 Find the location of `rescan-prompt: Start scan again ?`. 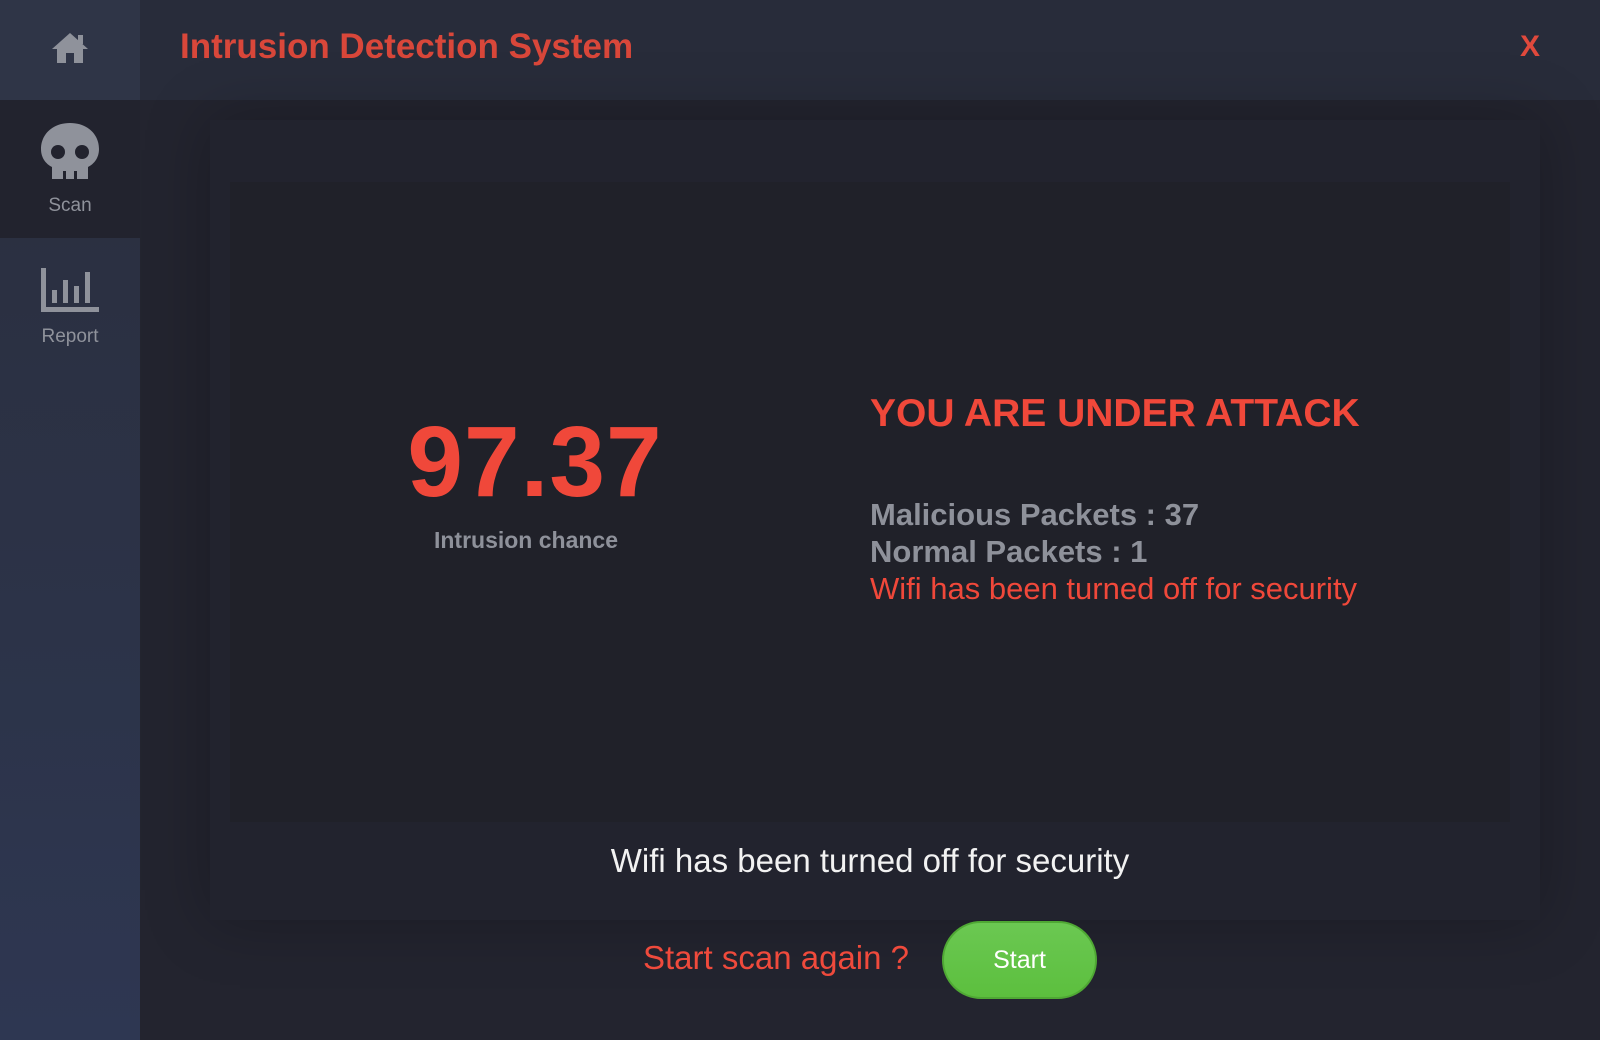

rescan-prompt: Start scan again ? is located at coordinates (776, 957).